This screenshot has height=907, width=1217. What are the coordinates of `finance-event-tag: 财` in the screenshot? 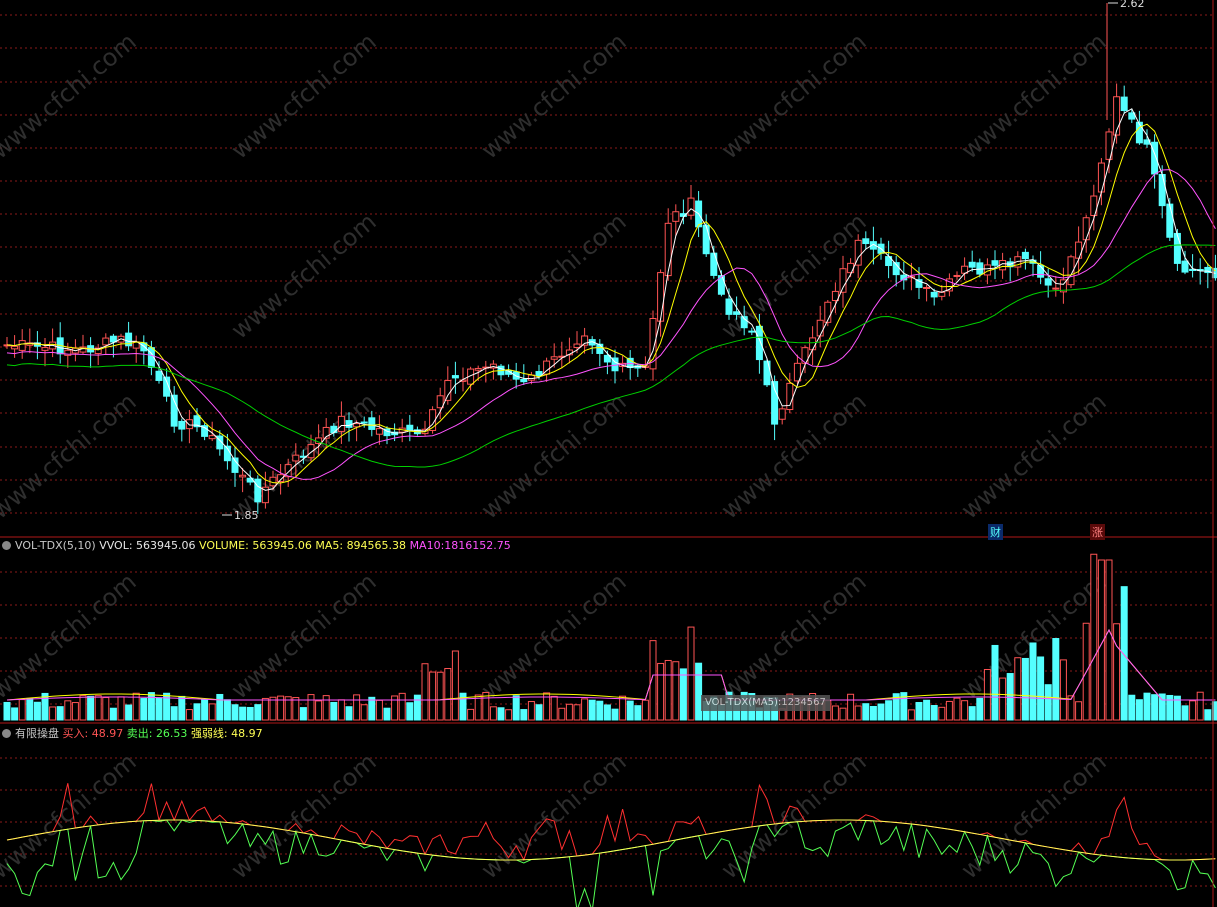 It's located at (995, 532).